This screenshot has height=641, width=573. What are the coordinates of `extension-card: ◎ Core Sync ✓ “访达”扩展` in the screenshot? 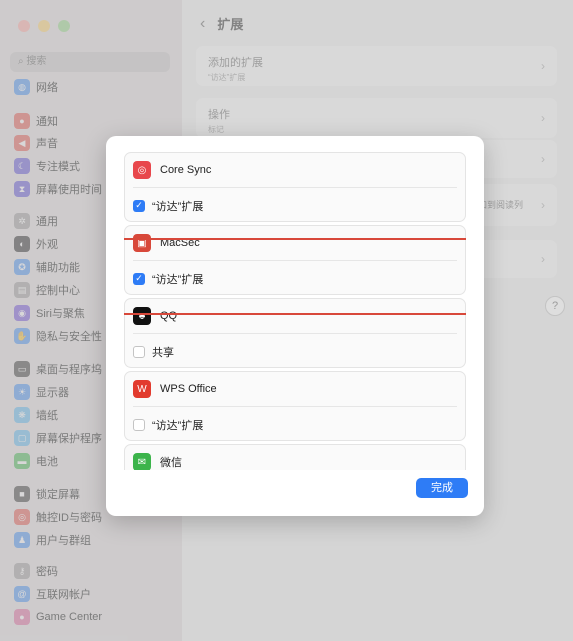 It's located at (295, 187).